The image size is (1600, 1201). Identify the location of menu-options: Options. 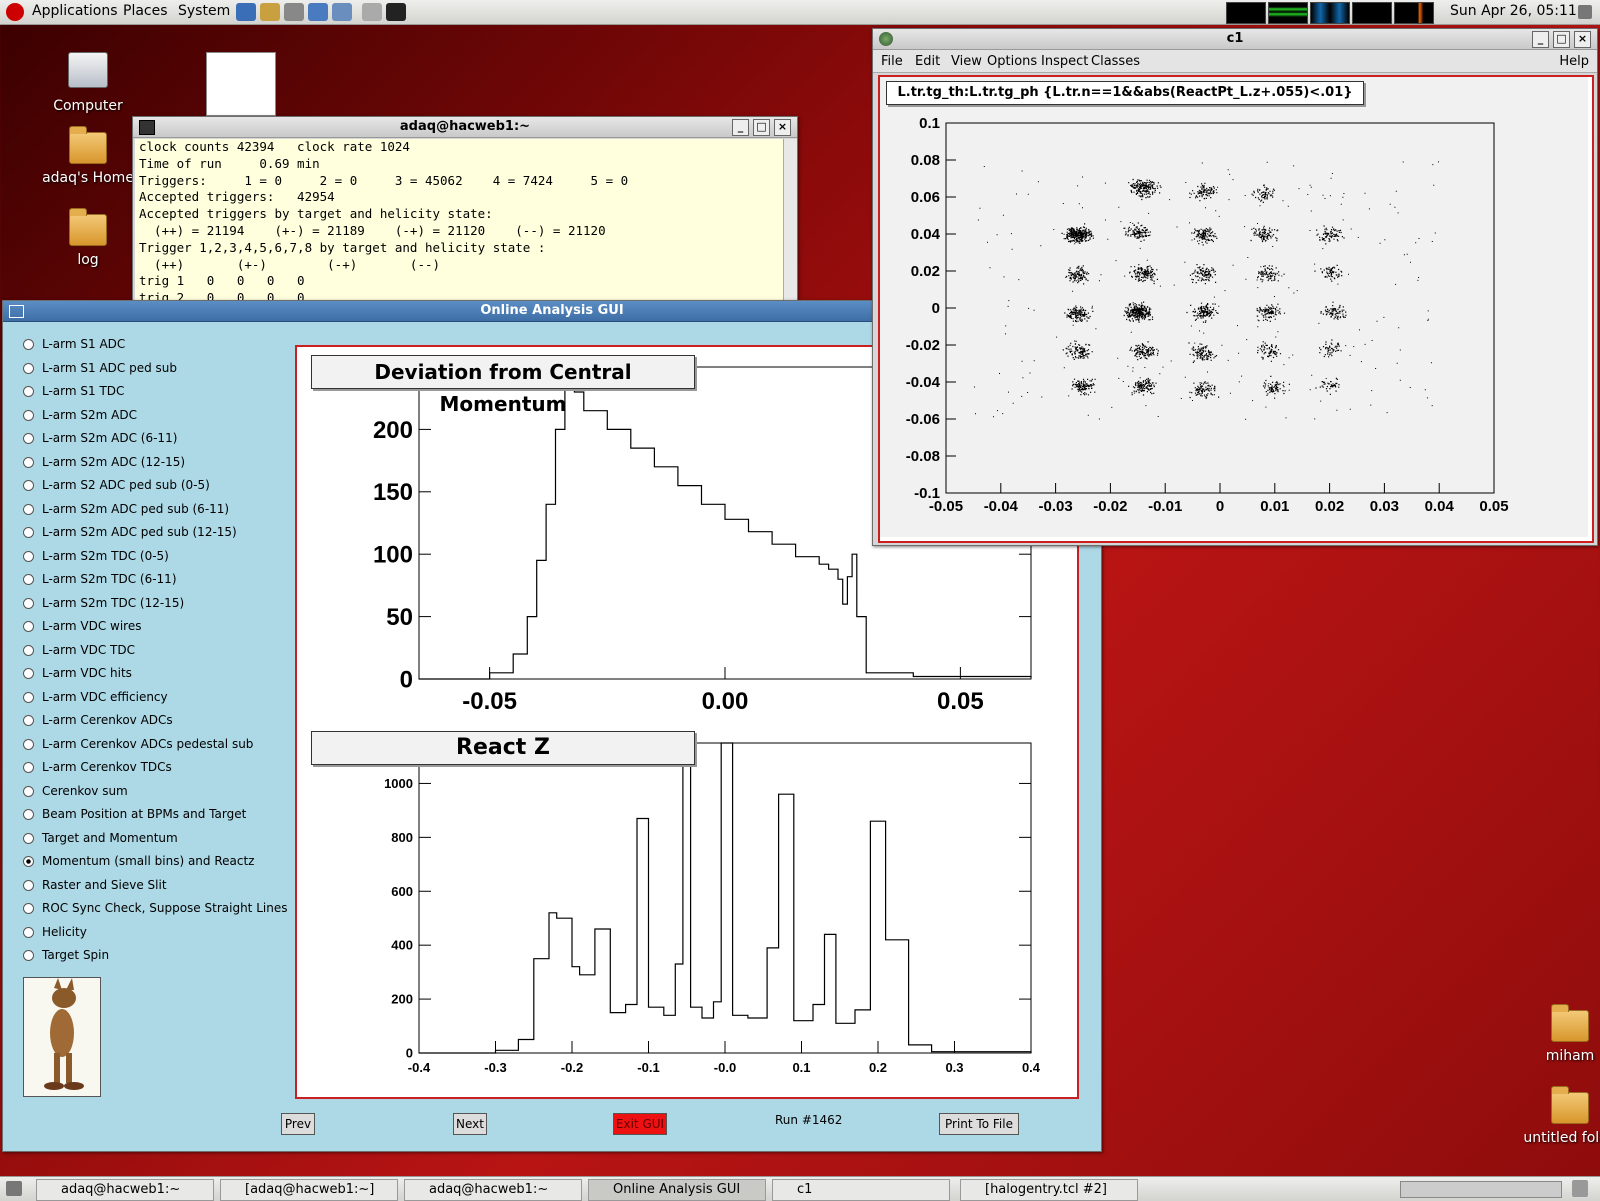
(1012, 61).